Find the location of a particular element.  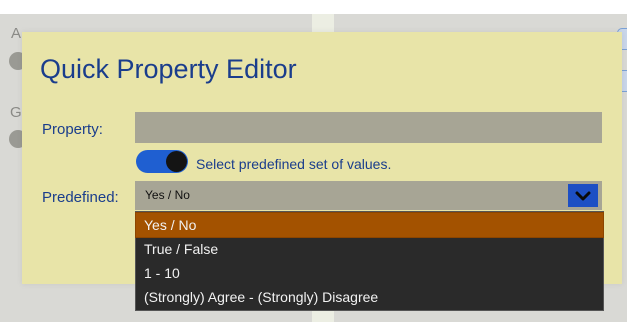

dropdown-option: Yes / No is located at coordinates (369, 225).